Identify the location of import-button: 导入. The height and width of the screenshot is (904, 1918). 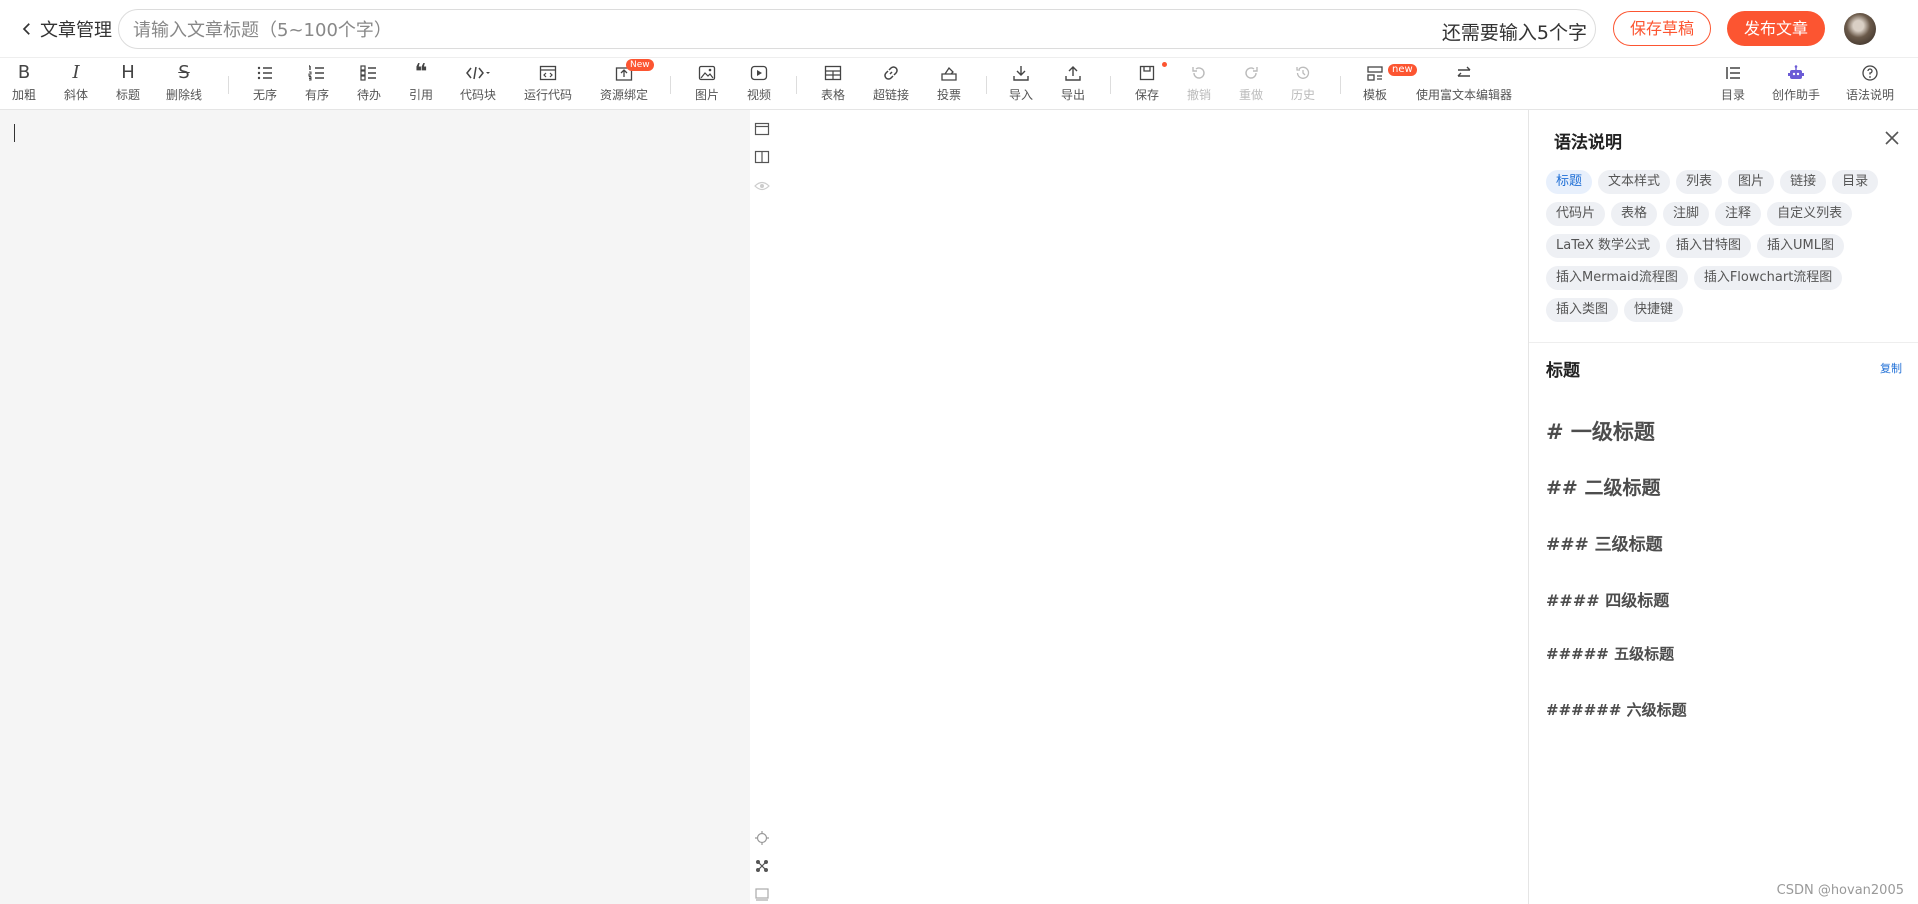
(1021, 84).